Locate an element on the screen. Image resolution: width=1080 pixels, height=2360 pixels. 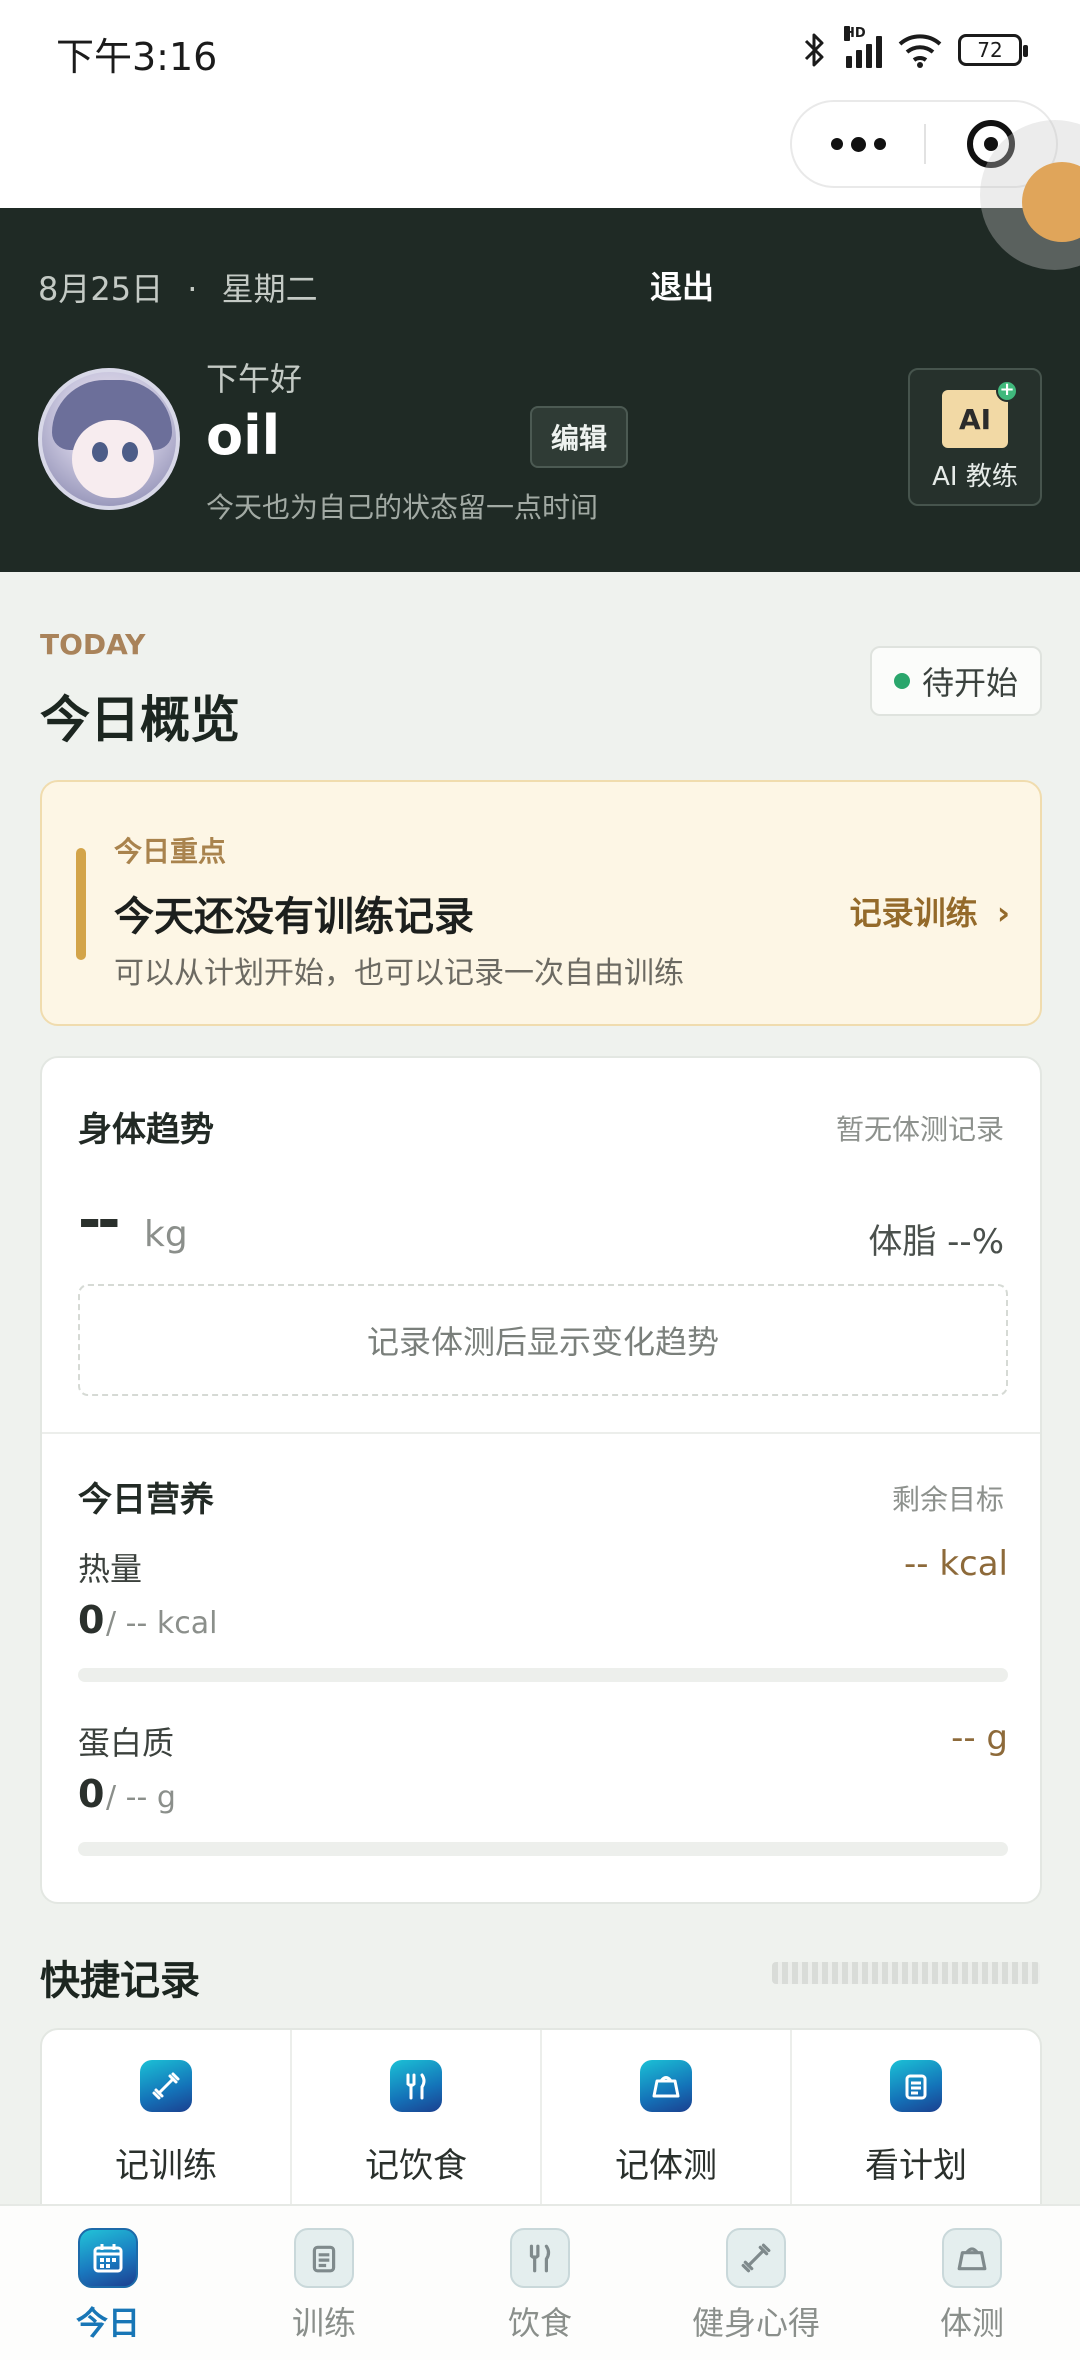
focus-subtitle: 可以从计划开始，也可以记录一次自由训练 is located at coordinates (399, 973).